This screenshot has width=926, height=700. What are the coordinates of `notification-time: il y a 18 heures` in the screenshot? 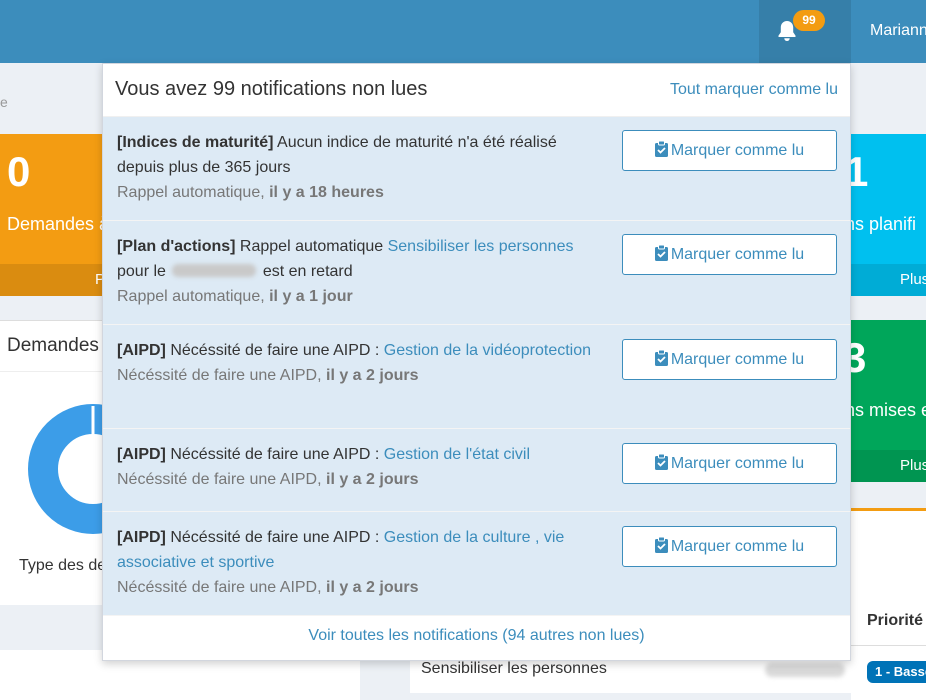 It's located at (326, 192).